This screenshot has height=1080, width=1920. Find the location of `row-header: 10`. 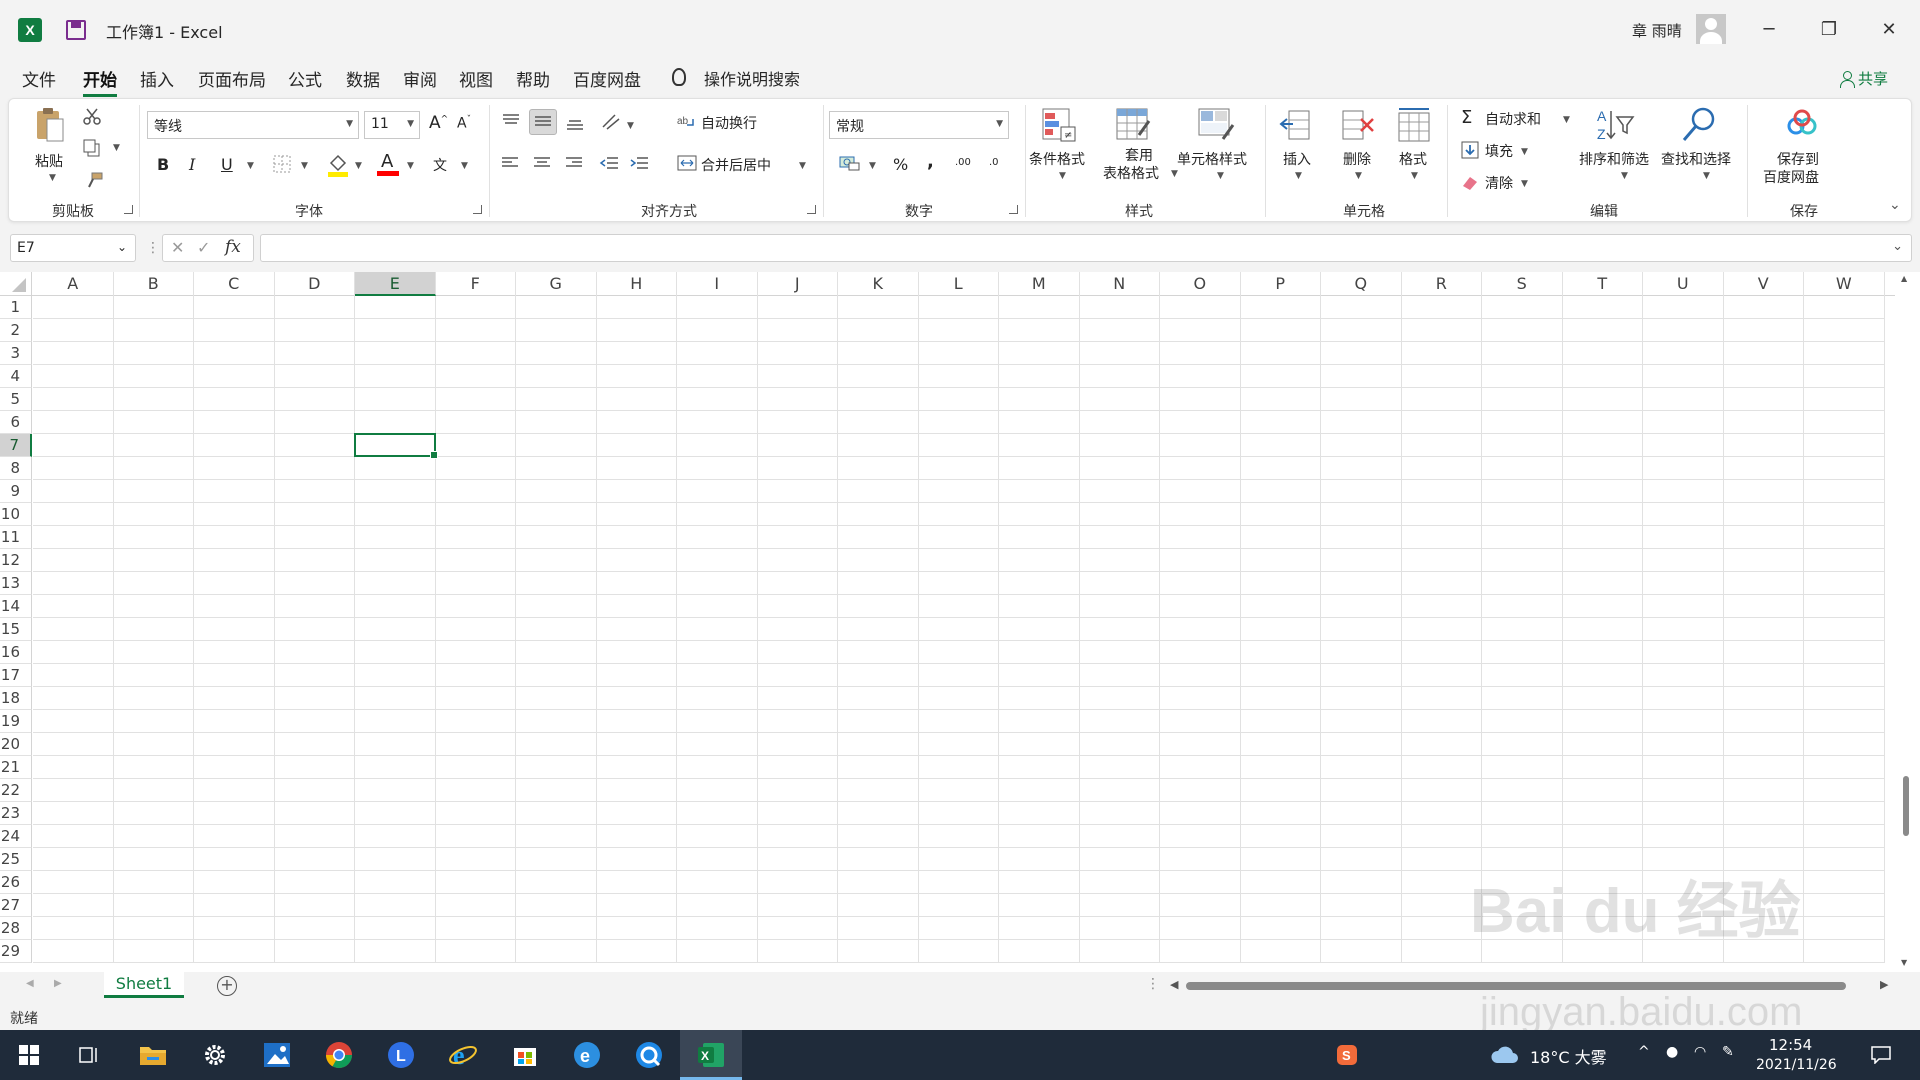

row-header: 10 is located at coordinates (16, 514).